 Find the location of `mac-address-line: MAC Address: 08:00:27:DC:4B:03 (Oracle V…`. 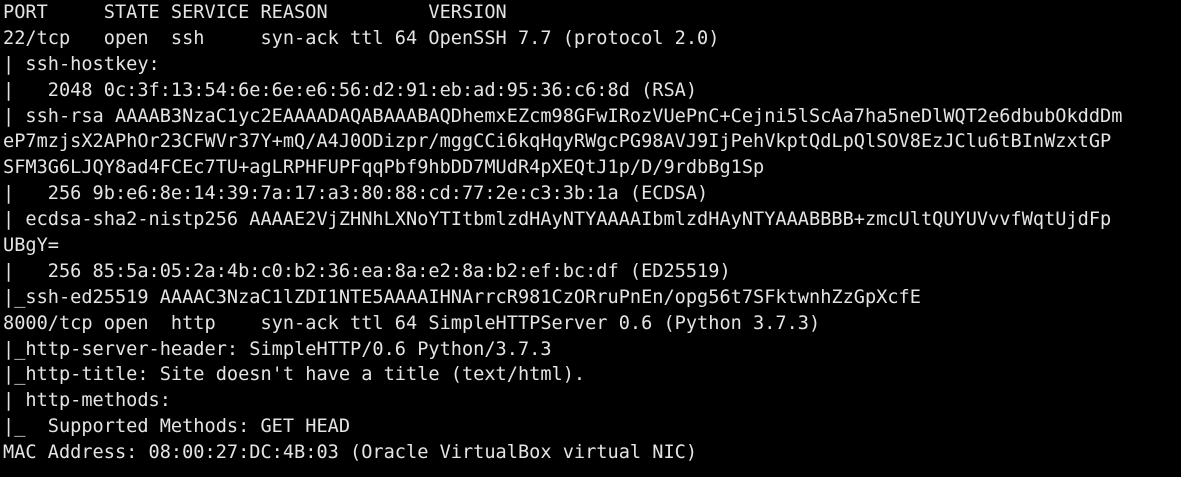

mac-address-line: MAC Address: 08:00:27:DC:4B:03 (Oracle V… is located at coordinates (350, 453).